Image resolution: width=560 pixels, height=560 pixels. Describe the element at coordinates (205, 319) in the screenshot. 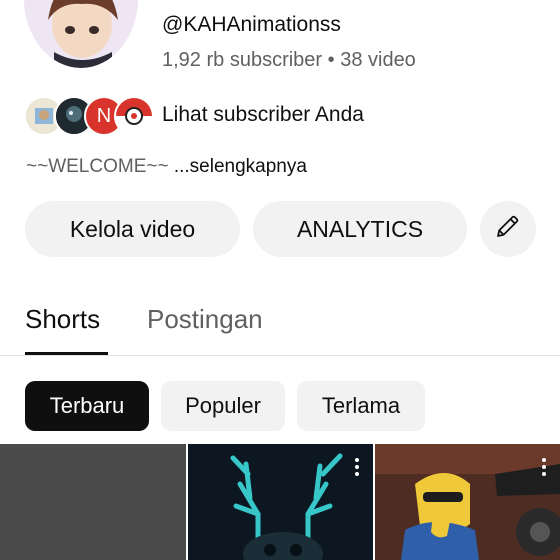

I see `tab-posts: Postingan` at that location.